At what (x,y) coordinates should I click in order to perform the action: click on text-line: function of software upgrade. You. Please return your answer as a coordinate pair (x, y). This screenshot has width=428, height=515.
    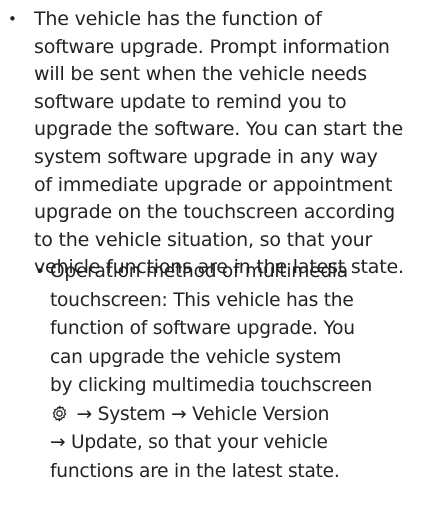
    Looking at the image, I should click on (202, 328).